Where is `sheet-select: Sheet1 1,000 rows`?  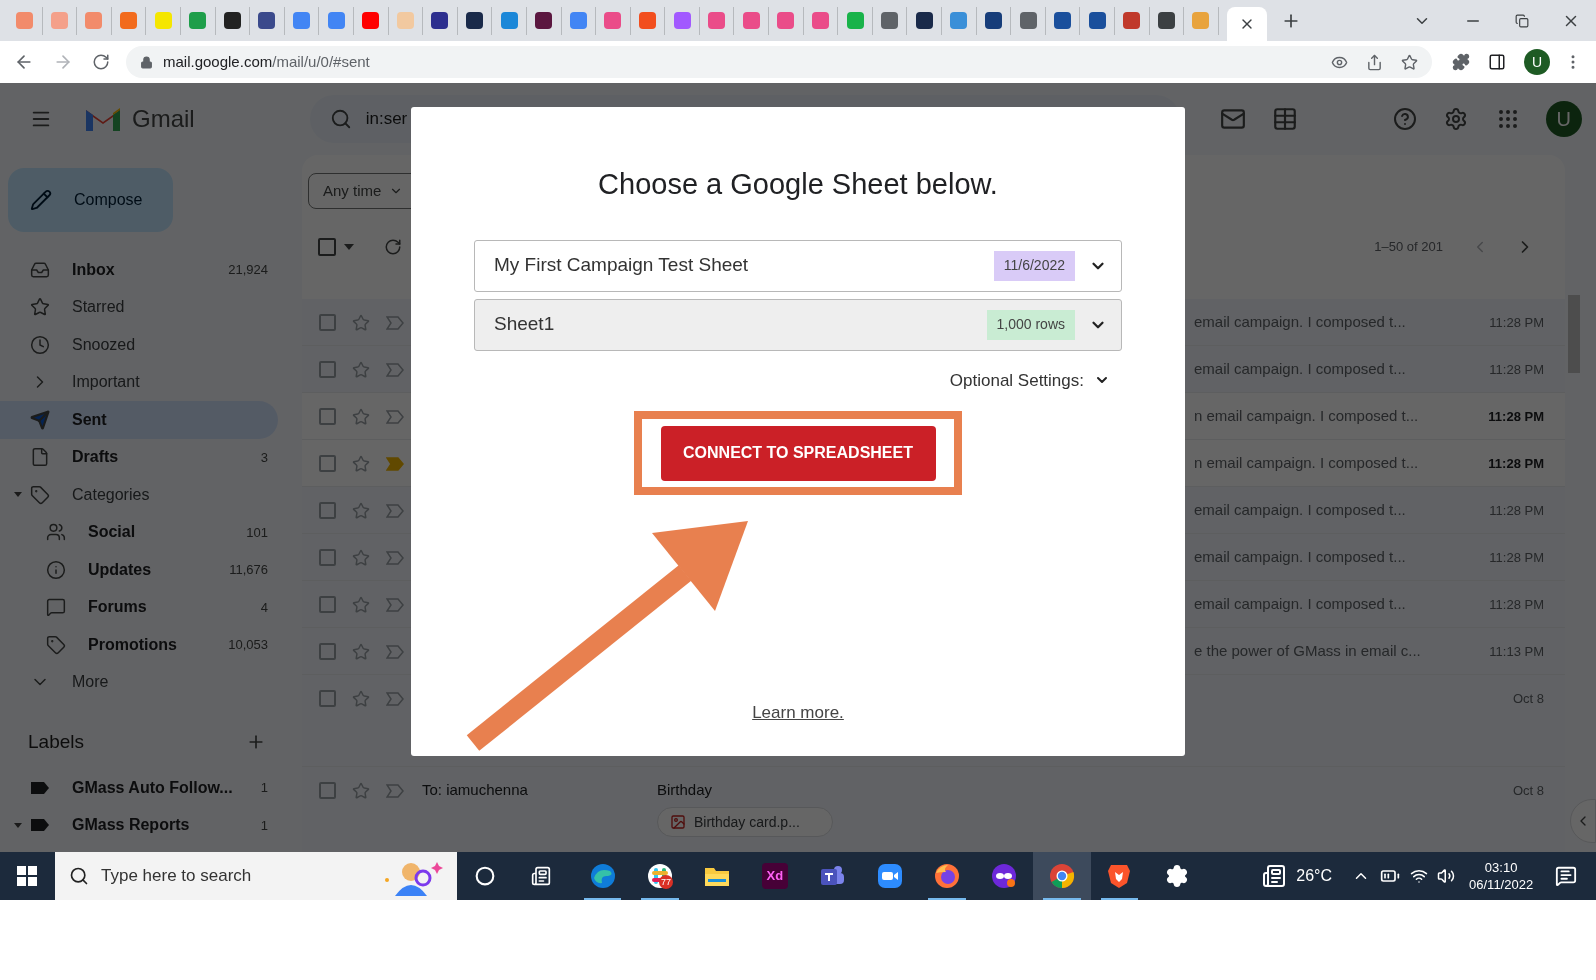 sheet-select: Sheet1 1,000 rows is located at coordinates (798, 324).